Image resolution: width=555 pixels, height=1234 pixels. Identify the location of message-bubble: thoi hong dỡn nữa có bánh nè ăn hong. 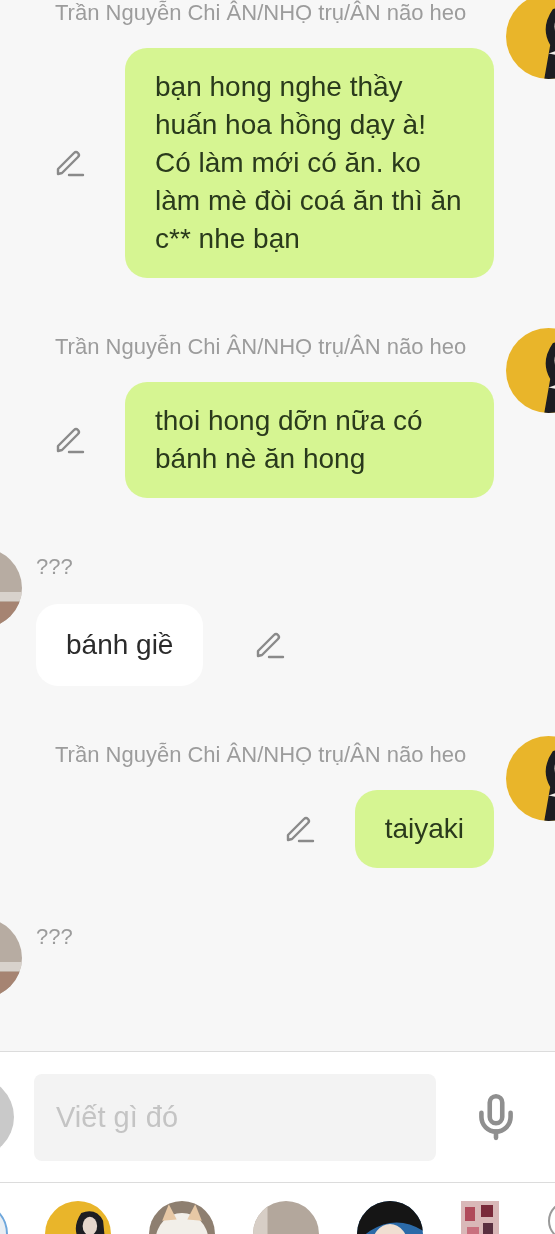
(309, 440).